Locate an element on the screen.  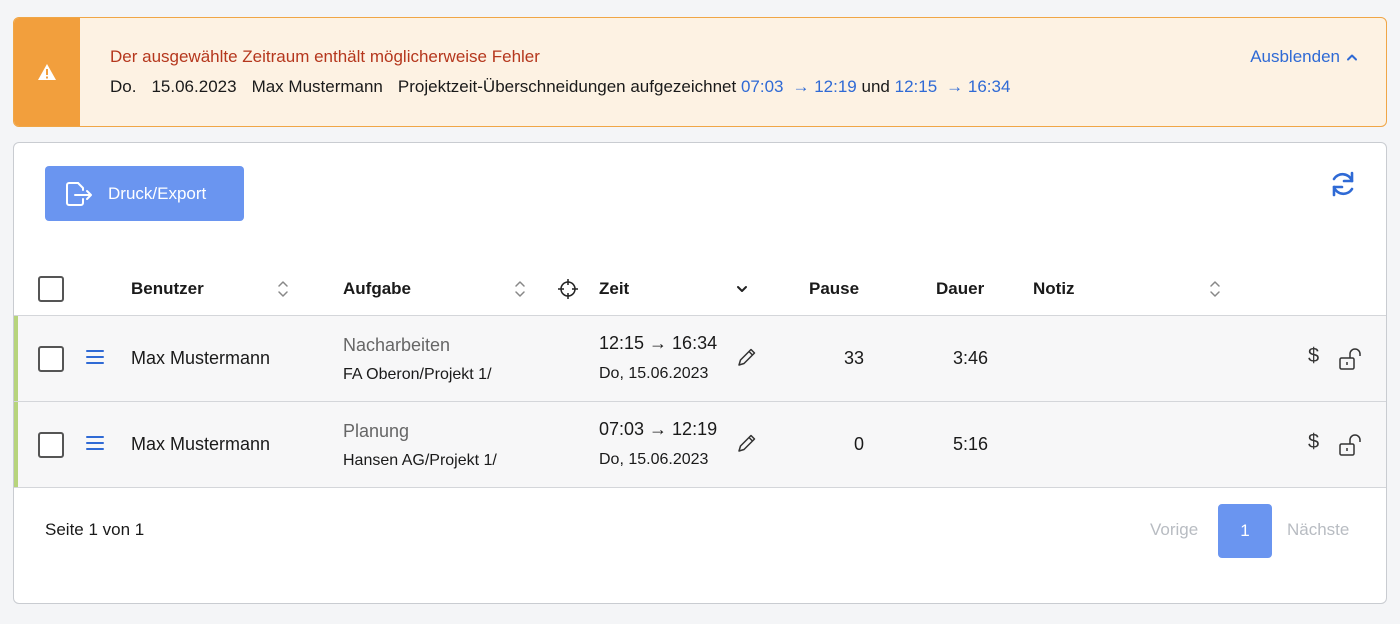
alert-date: 15.06.2023 is located at coordinates (194, 86).